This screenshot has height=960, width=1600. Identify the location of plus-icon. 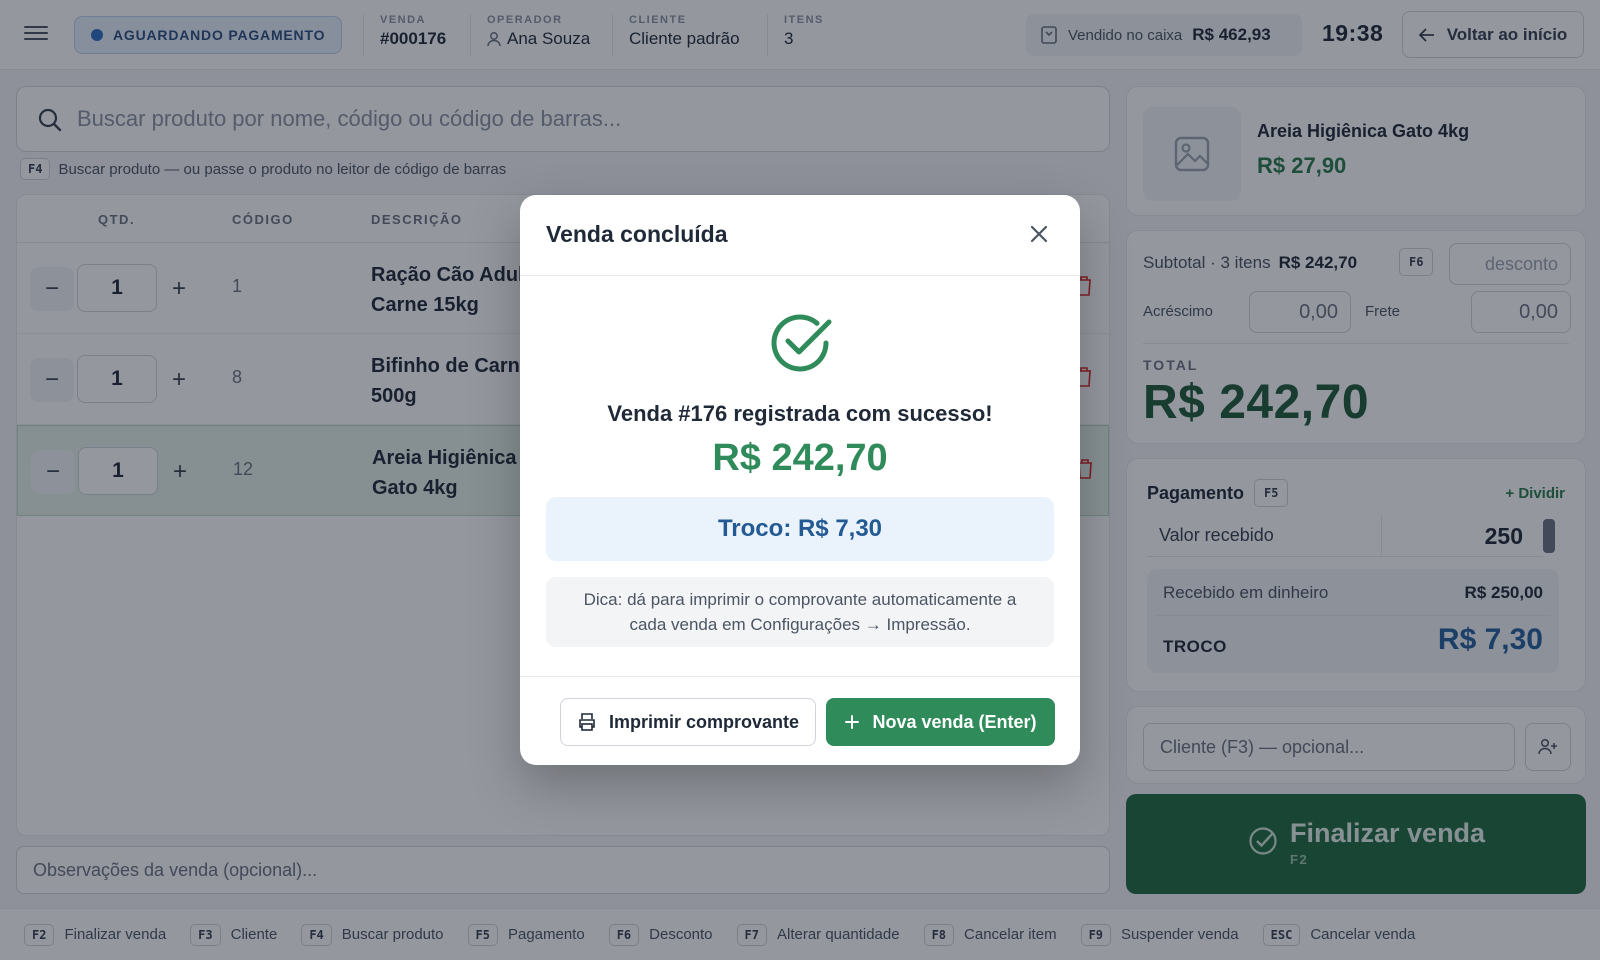
(852, 722).